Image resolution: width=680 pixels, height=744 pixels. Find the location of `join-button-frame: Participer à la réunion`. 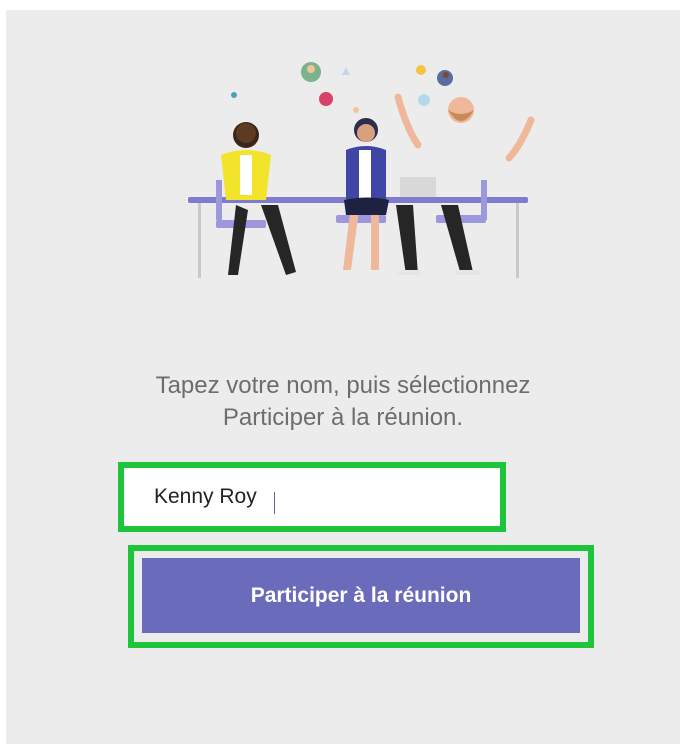

join-button-frame: Participer à la réunion is located at coordinates (361, 596).